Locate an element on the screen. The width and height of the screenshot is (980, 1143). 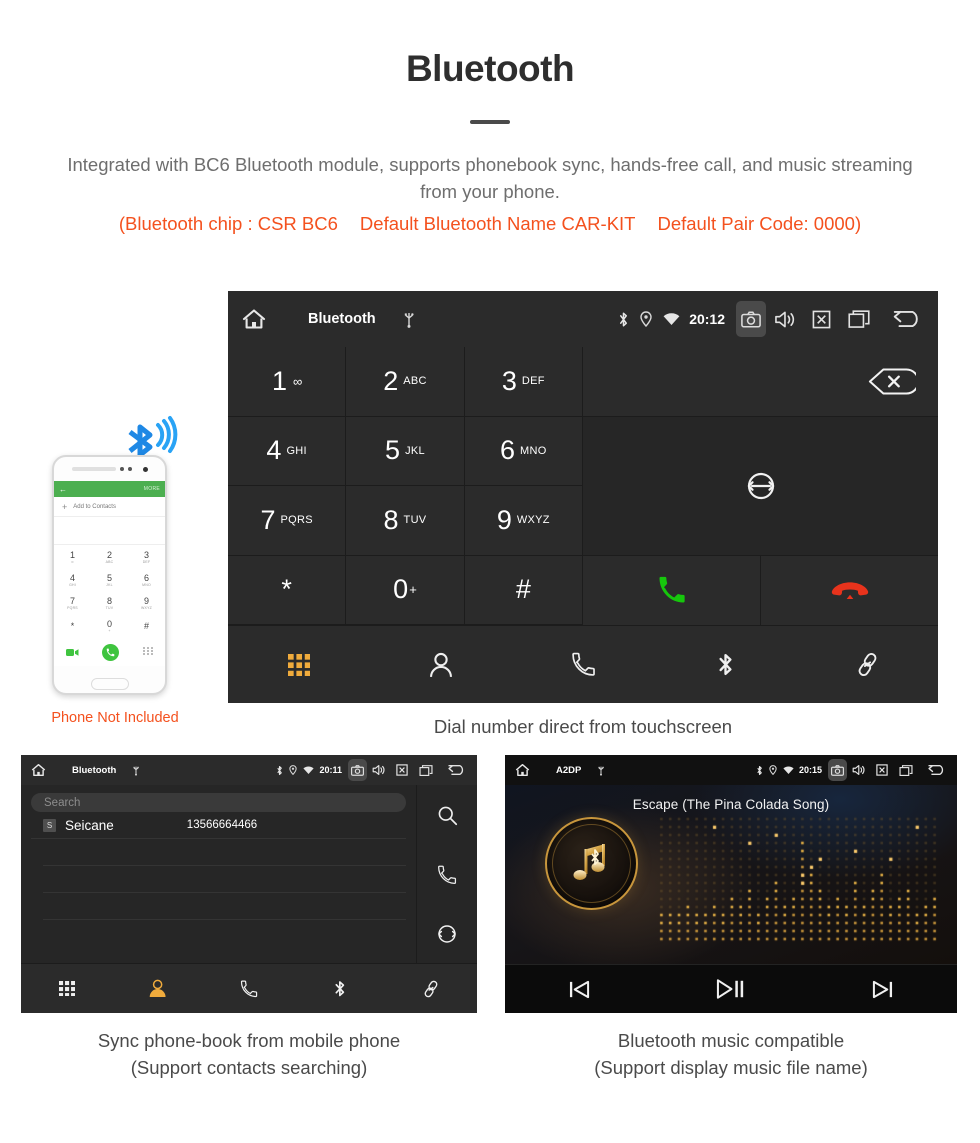
dial-key-6: 6 MNO is located at coordinates (523, 451).